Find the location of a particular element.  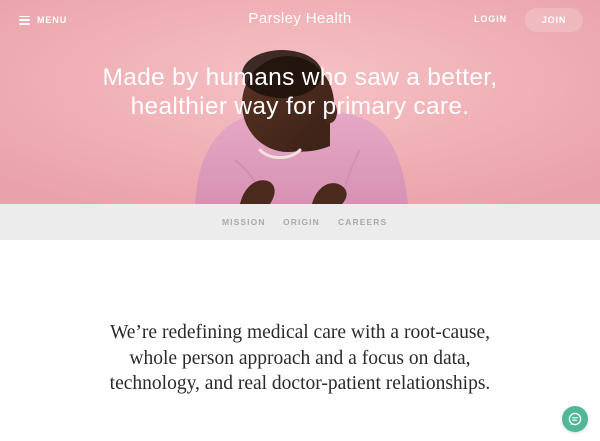

section-subnav: MISSION ORIGIN CAREERS is located at coordinates (300, 222).